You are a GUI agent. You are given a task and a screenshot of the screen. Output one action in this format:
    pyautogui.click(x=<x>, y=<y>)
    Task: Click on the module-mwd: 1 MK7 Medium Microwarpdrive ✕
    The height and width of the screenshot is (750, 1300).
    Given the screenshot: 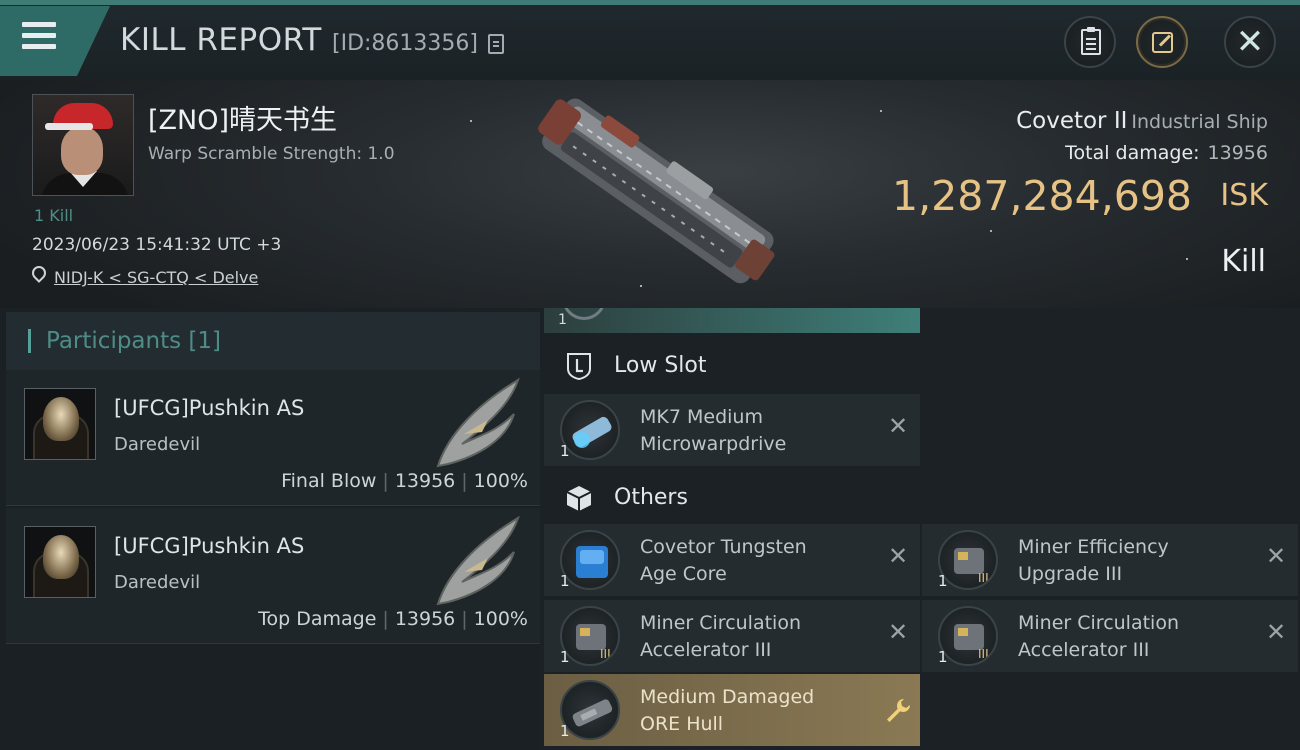 What is the action you would take?
    pyautogui.click(x=732, y=430)
    